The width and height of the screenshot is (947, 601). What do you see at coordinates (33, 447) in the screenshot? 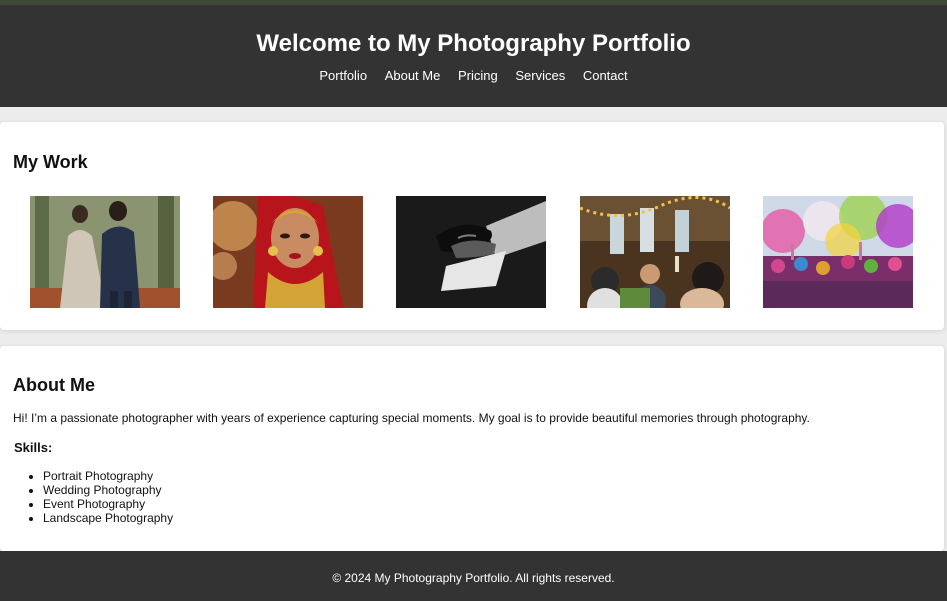
I see `skills-heading: Skills:` at bounding box center [33, 447].